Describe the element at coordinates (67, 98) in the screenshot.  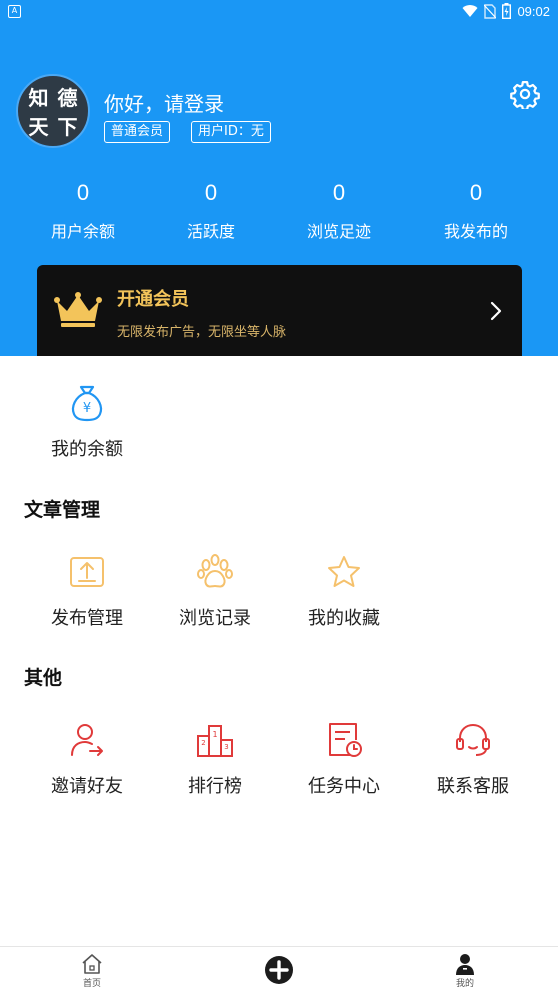
I see `avatar-char: 德` at that location.